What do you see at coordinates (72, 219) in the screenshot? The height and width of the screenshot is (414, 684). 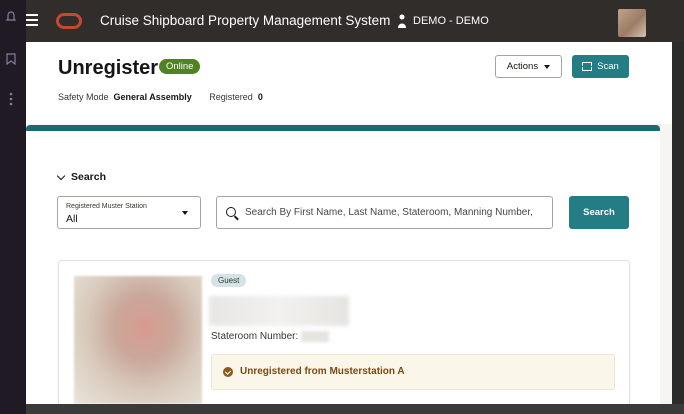 I see `muster-station-value: All` at bounding box center [72, 219].